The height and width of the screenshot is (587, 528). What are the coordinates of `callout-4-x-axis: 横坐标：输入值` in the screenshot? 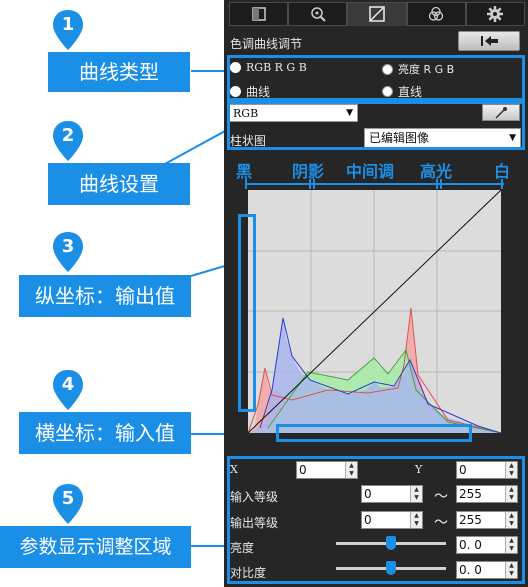 It's located at (105, 433).